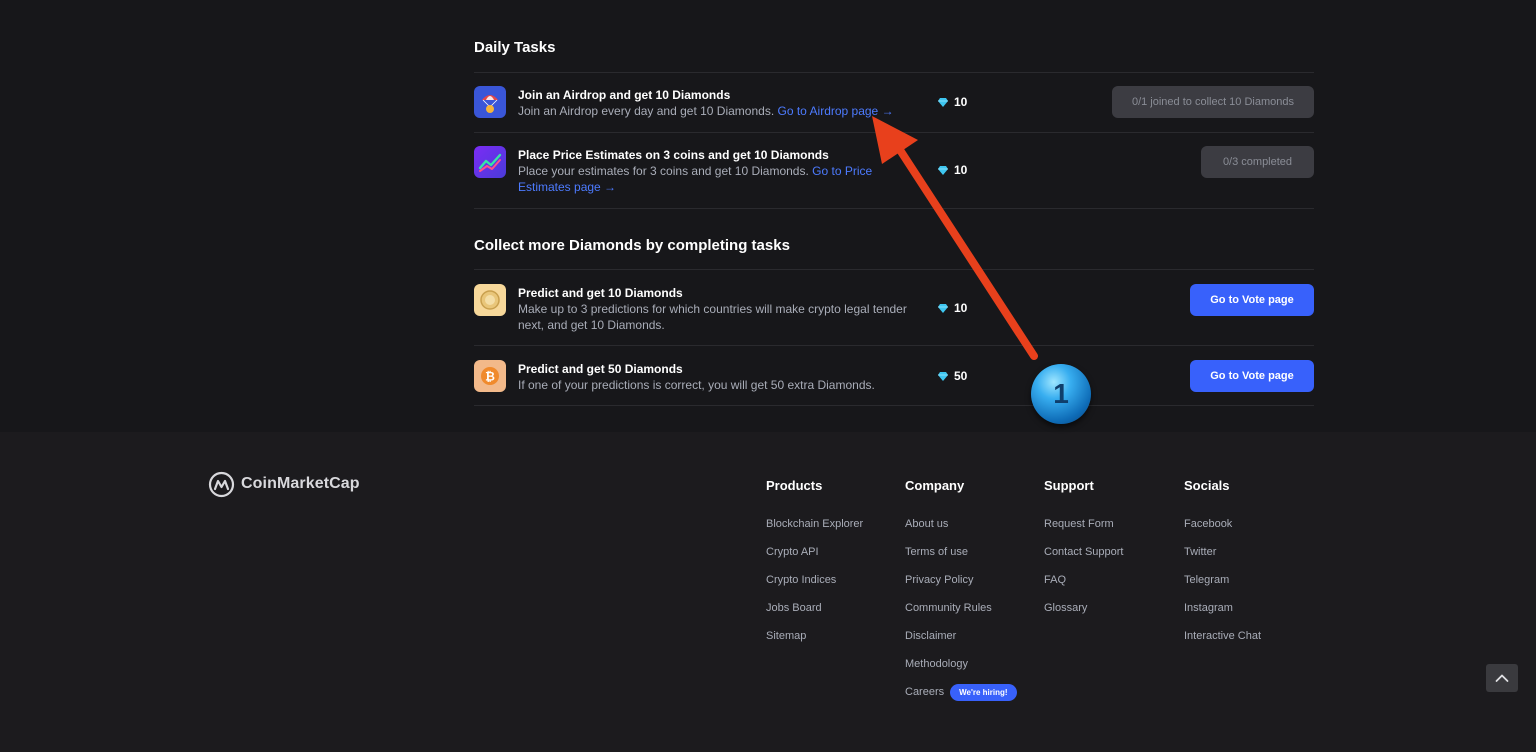  Describe the element at coordinates (1222, 608) in the screenshot. I see `footer-link: Instagram` at that location.